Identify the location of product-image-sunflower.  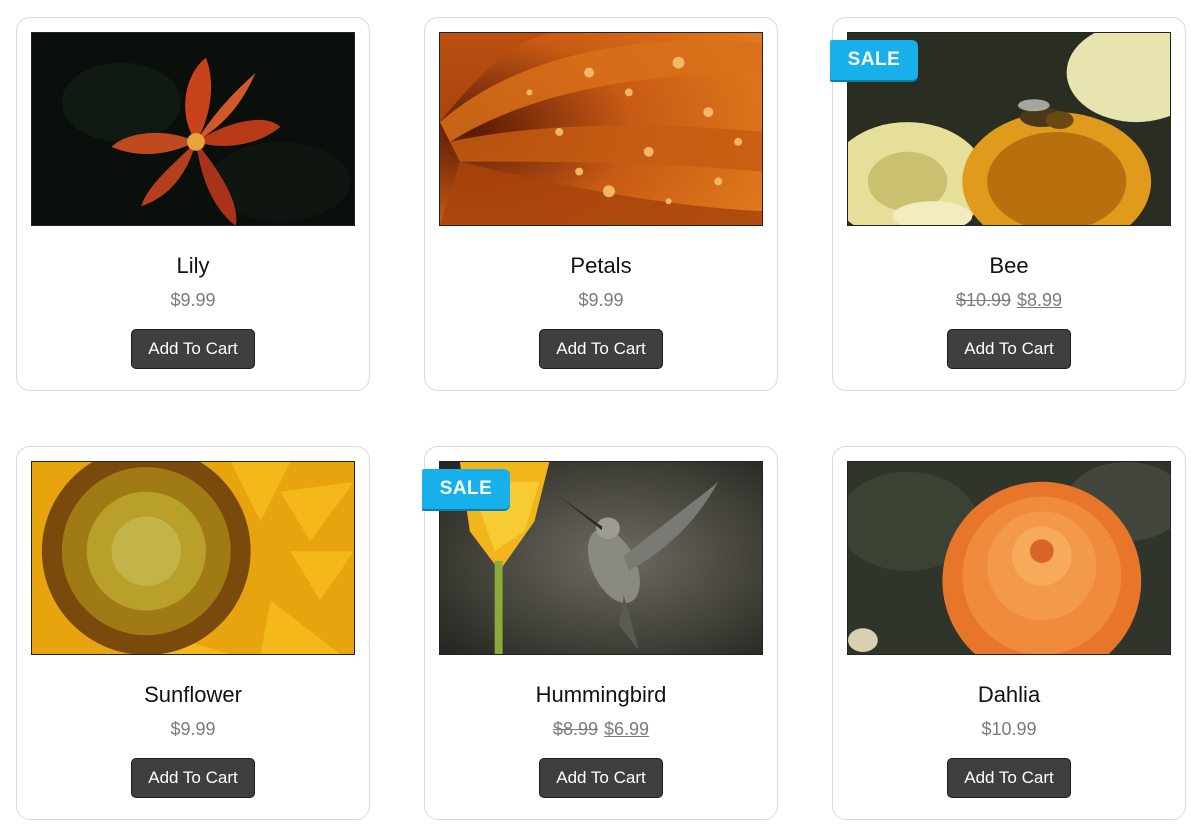
(193, 558).